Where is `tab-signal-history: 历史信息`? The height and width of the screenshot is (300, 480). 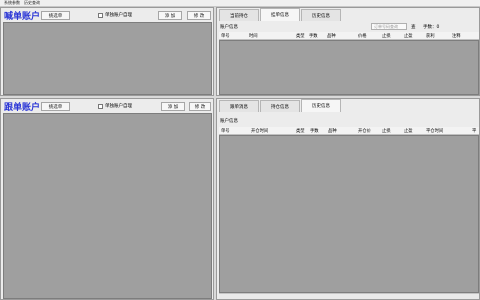
tab-signal-history: 历史信息 is located at coordinates (321, 15).